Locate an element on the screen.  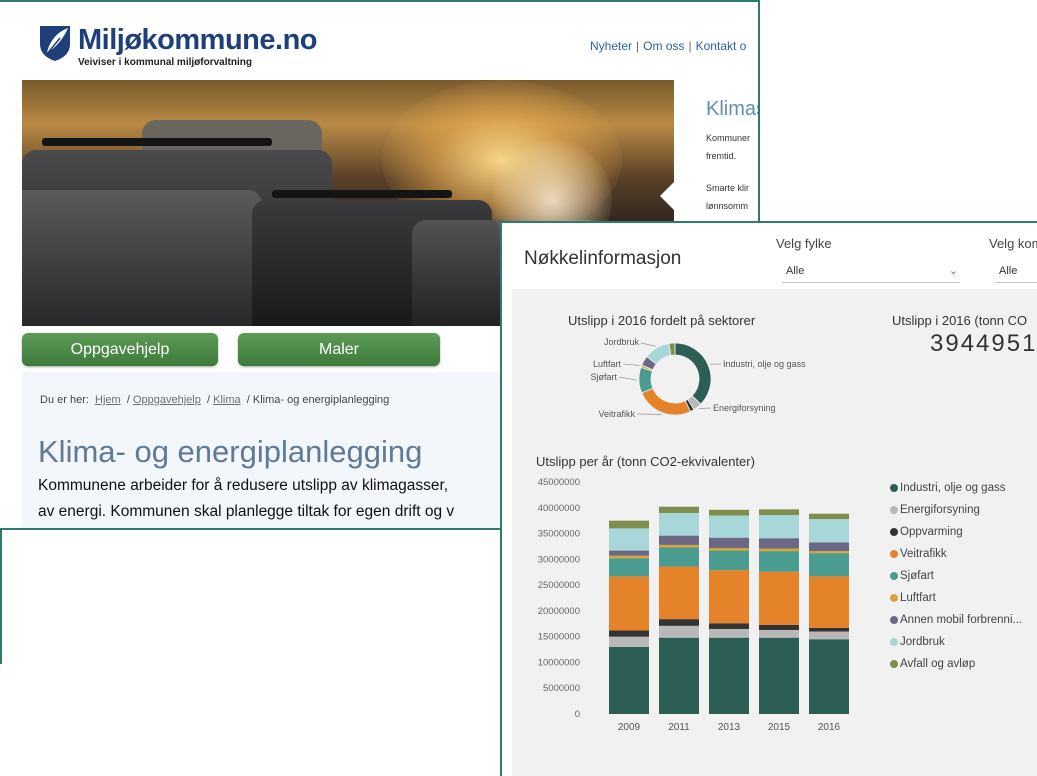
legend-item: Oppvarming is located at coordinates (956, 532).